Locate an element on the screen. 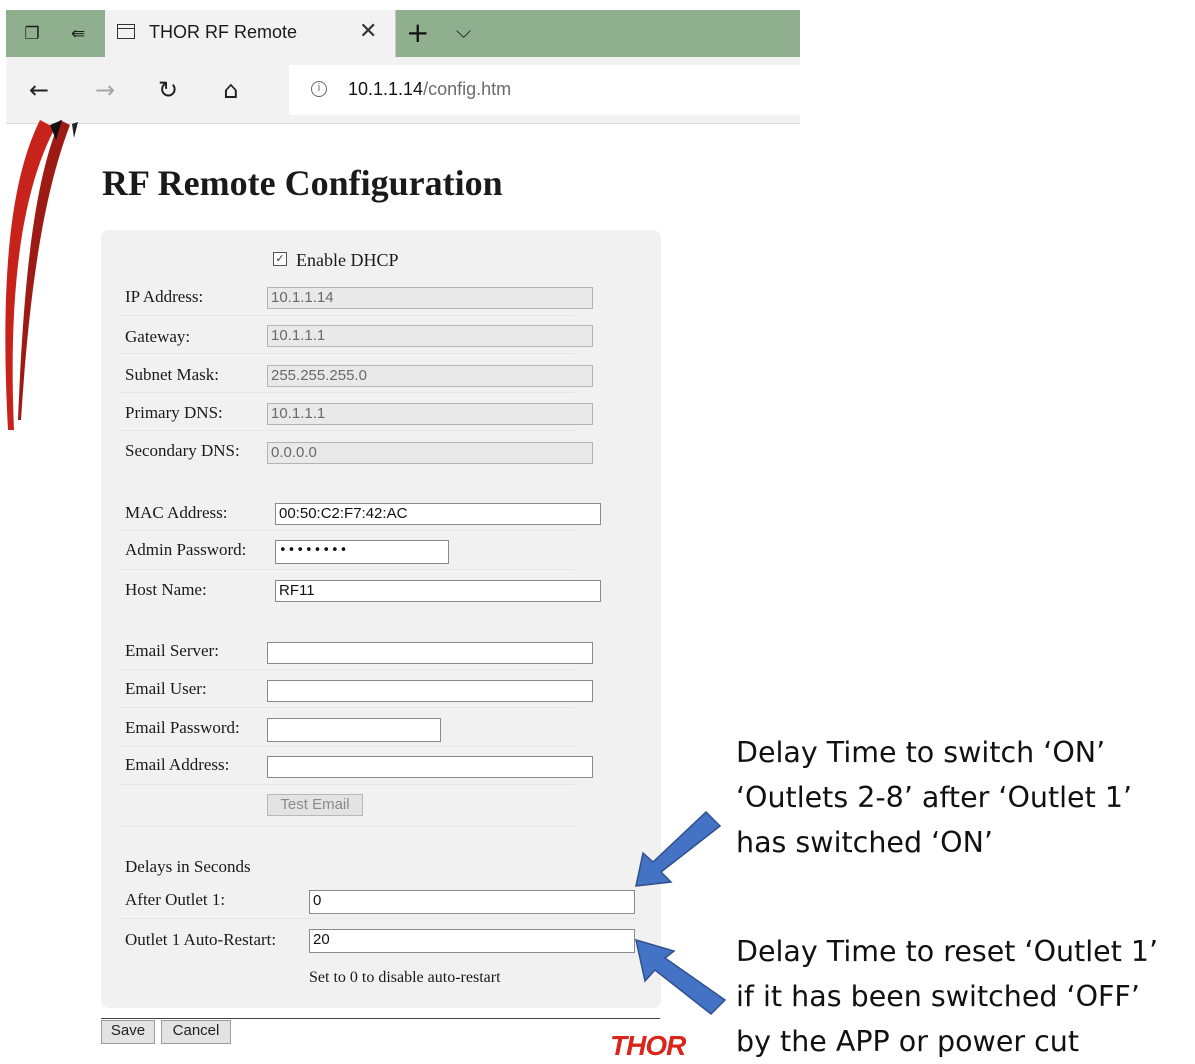 The image size is (1195, 1064). auto-restart-row: Outlet 1 Auto-Restart: 20 is located at coordinates (379, 941).